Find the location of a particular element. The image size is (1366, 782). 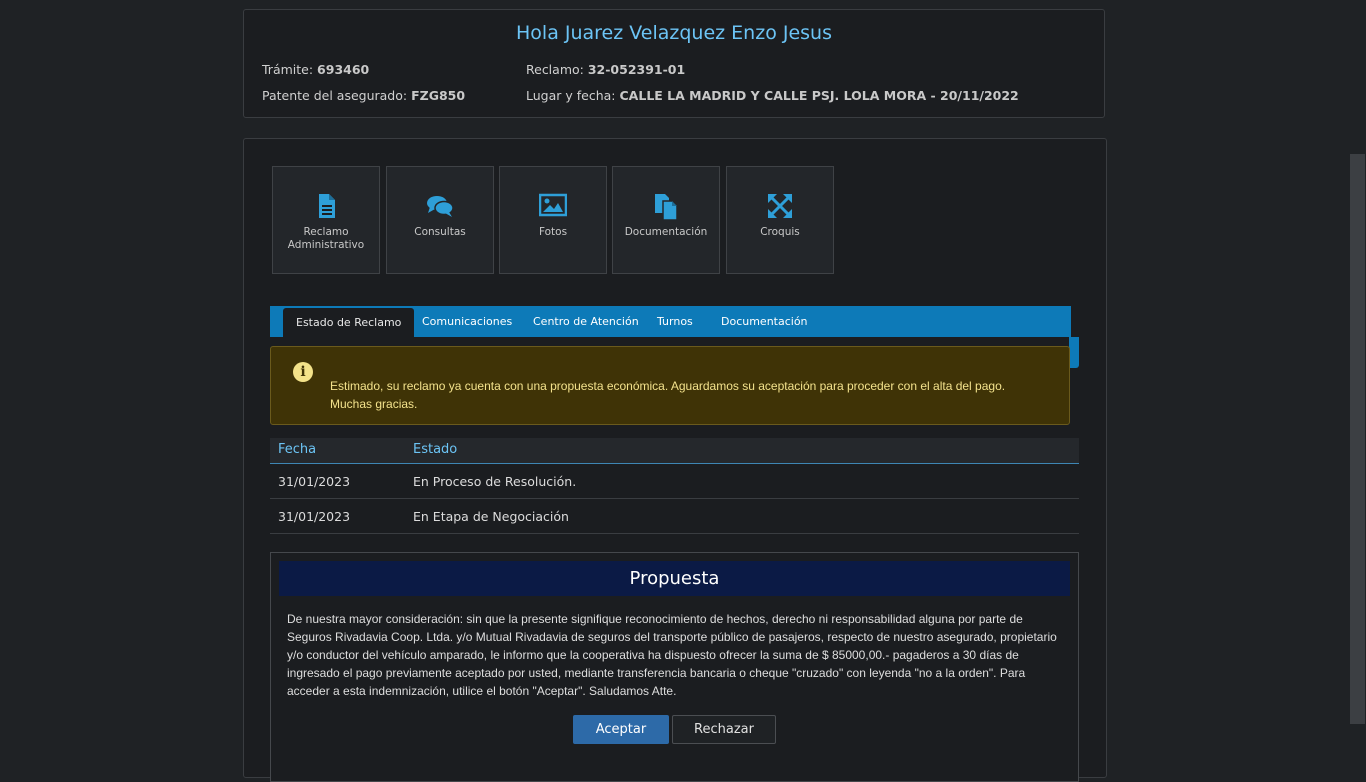

cell-estado: En Proceso de Resolución. is located at coordinates (495, 481).